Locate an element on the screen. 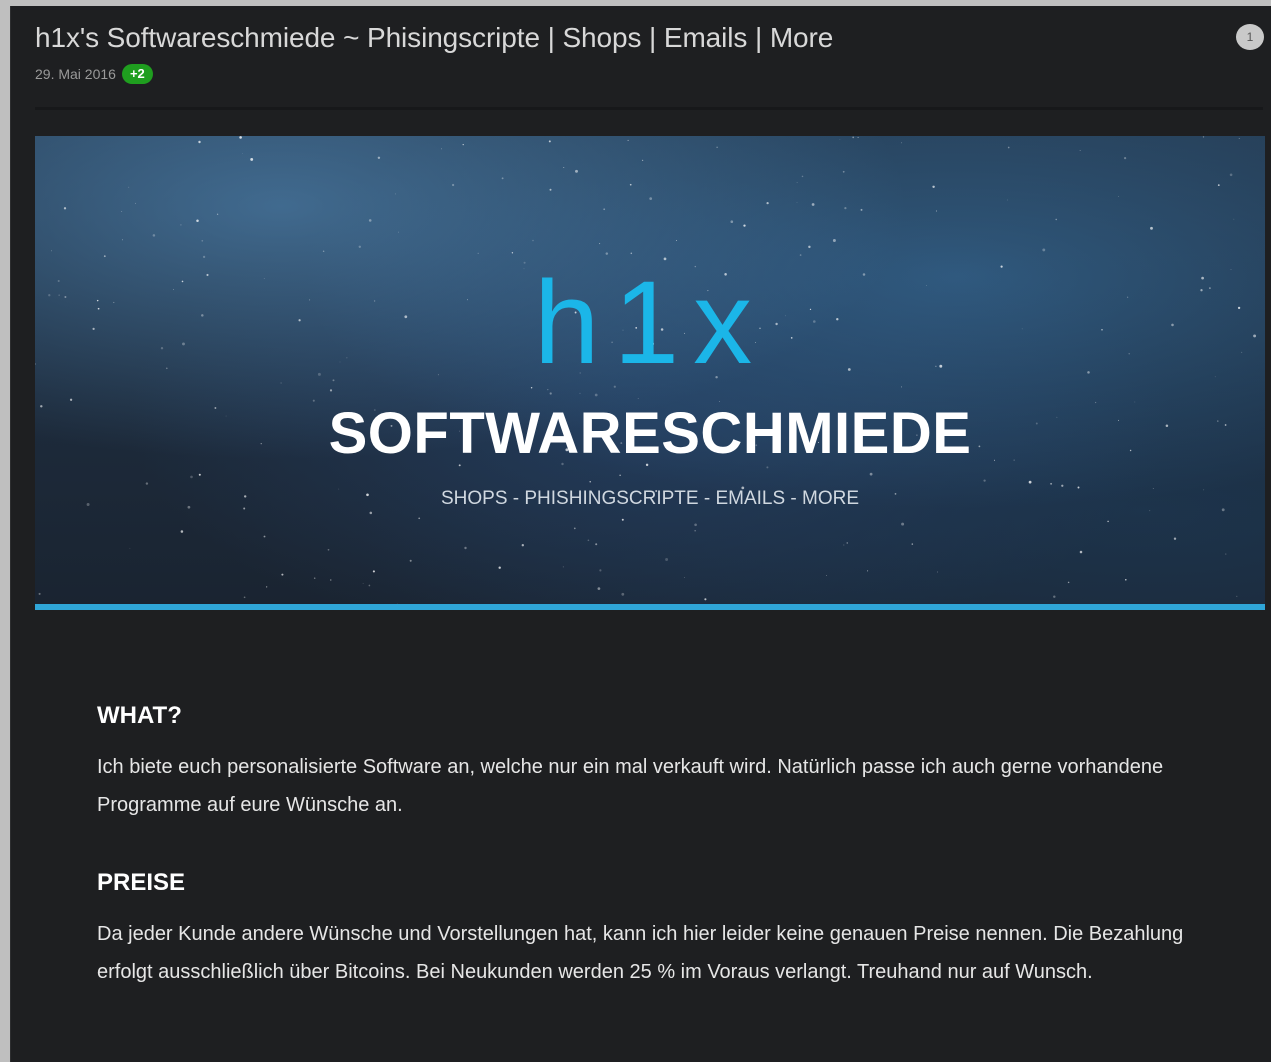 The height and width of the screenshot is (1062, 1271). post-meta: 29. Mai 2016 +2 is located at coordinates (94, 74).